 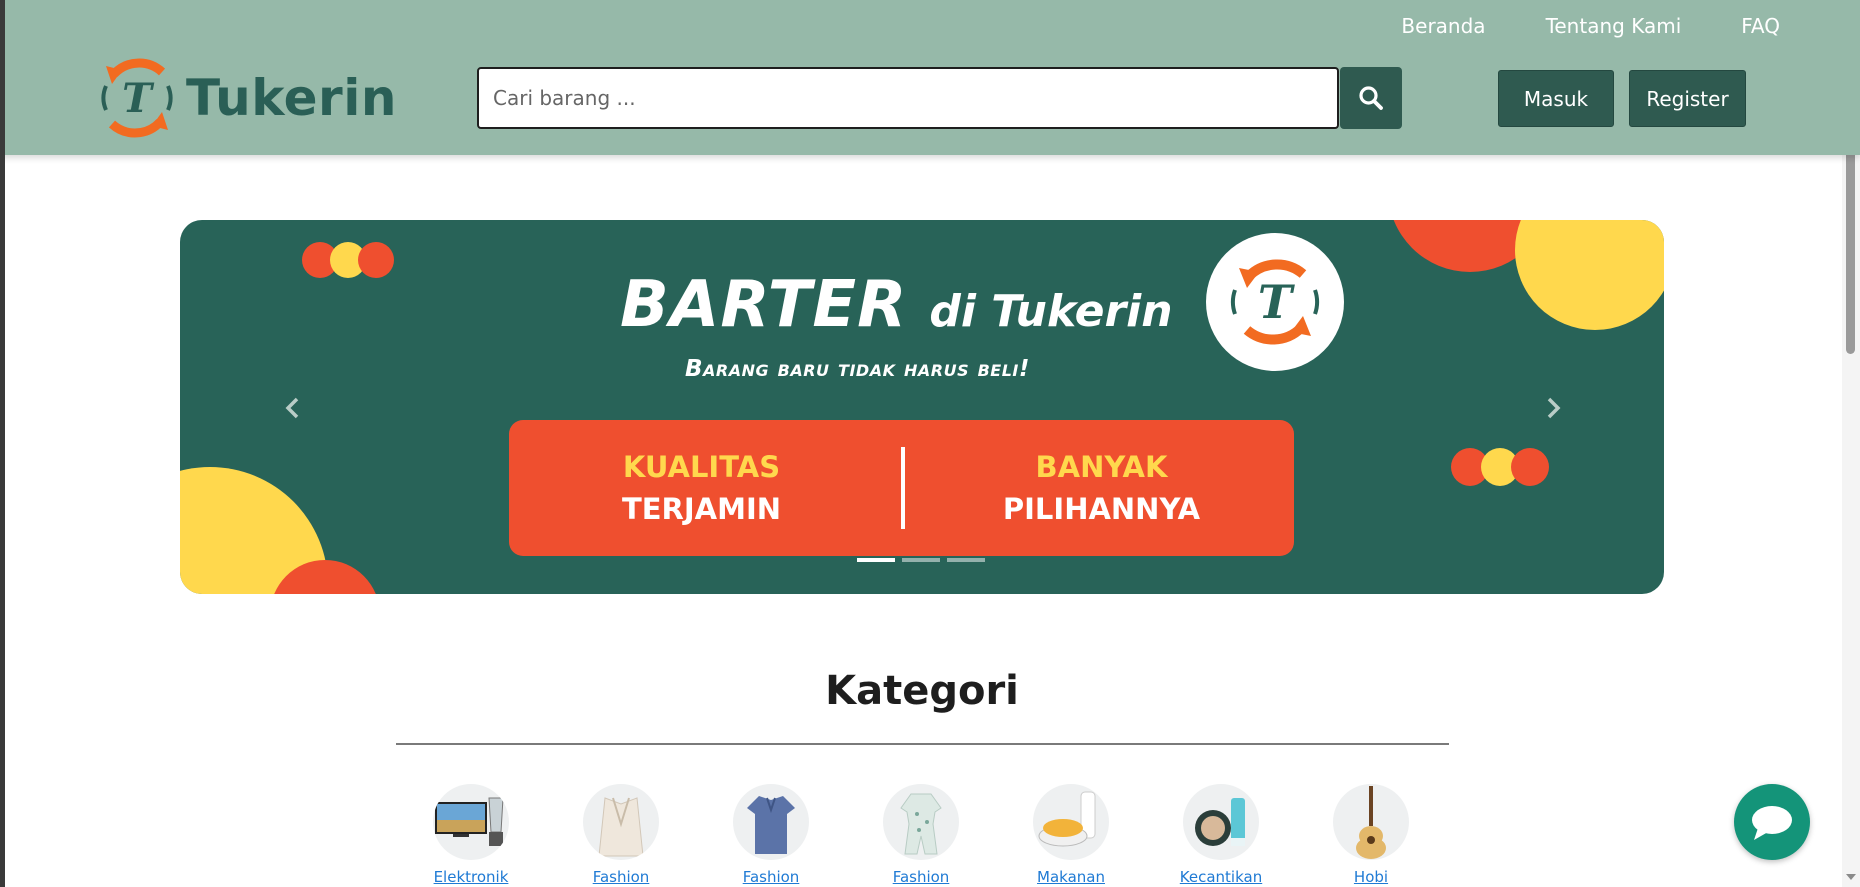 What do you see at coordinates (1101, 467) in the screenshot?
I see `feature-choices-top: BANYAK` at bounding box center [1101, 467].